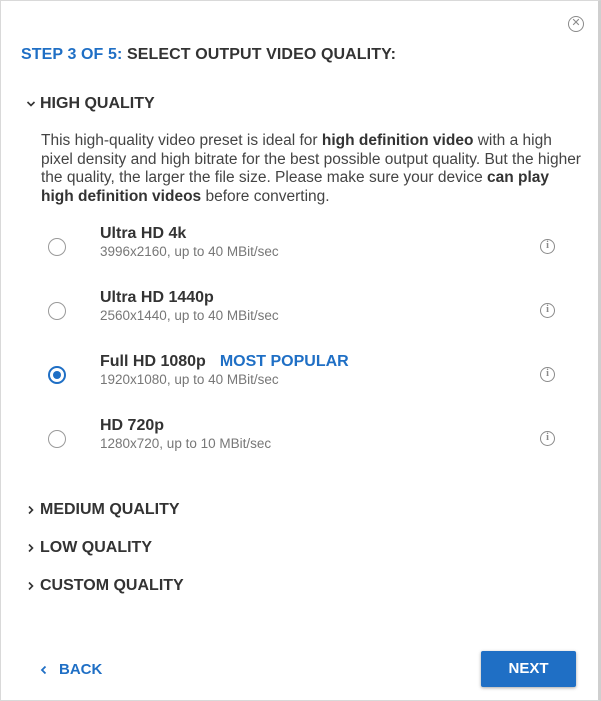 This screenshot has width=601, height=701. What do you see at coordinates (528, 669) in the screenshot?
I see `next-button: NEXT` at bounding box center [528, 669].